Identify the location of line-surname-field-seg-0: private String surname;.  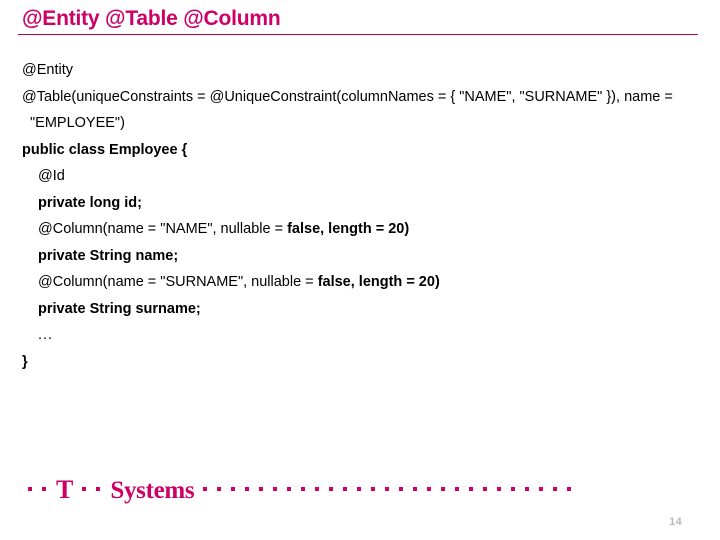
(119, 308).